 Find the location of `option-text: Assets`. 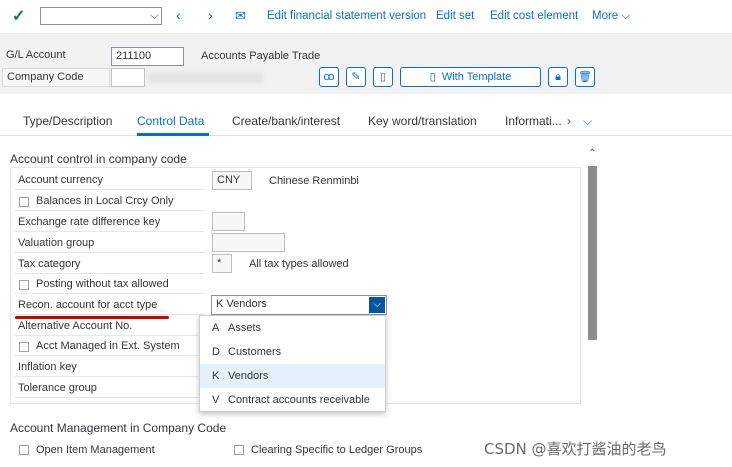

option-text: Assets is located at coordinates (245, 328).